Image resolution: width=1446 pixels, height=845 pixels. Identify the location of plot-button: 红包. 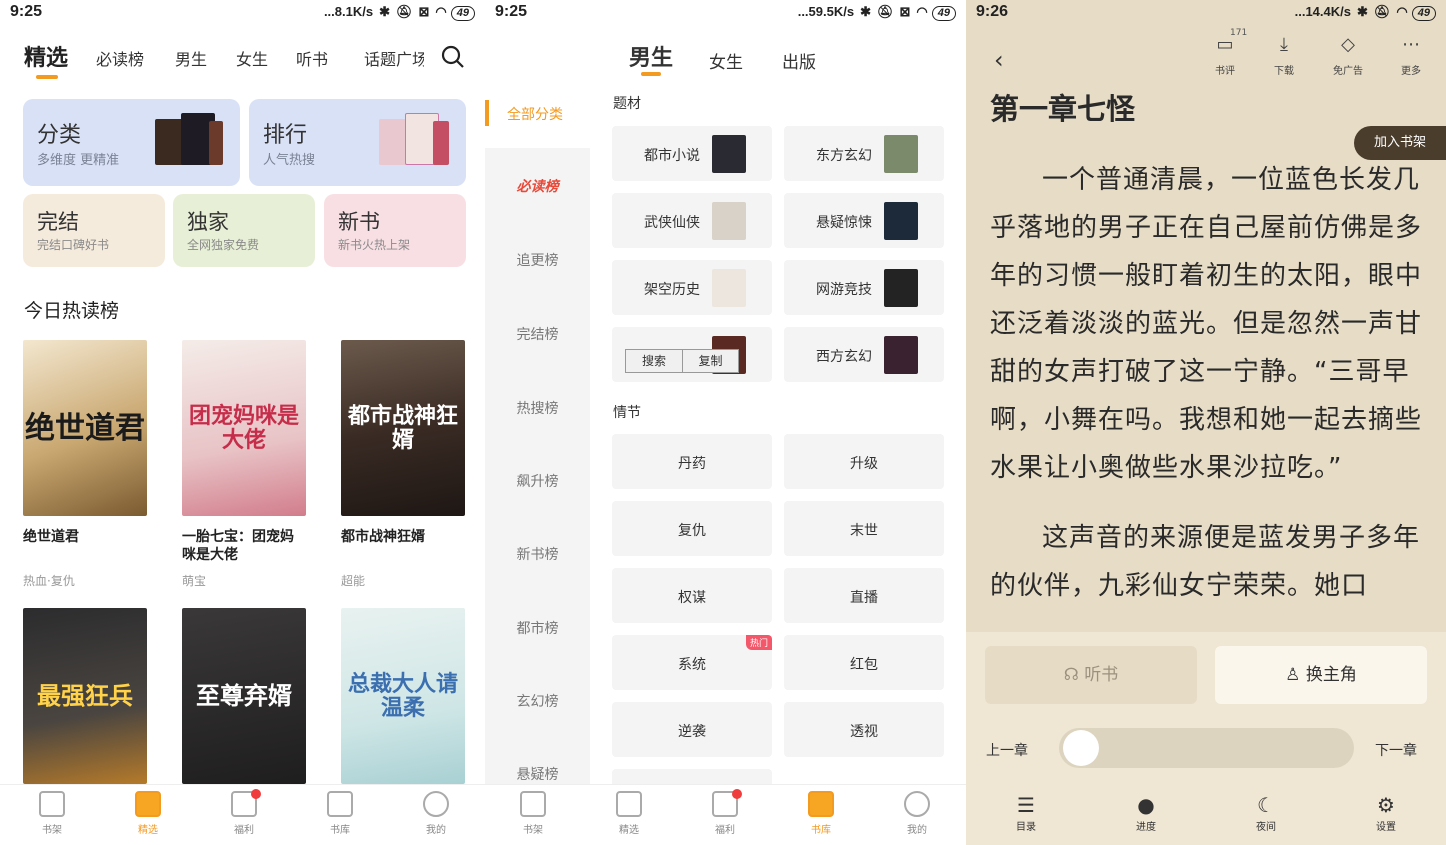
(864, 662).